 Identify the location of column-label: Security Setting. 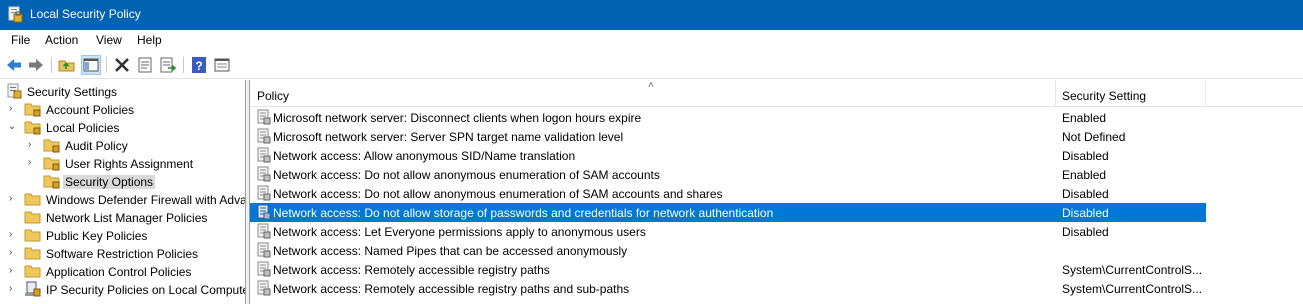
(1104, 96).